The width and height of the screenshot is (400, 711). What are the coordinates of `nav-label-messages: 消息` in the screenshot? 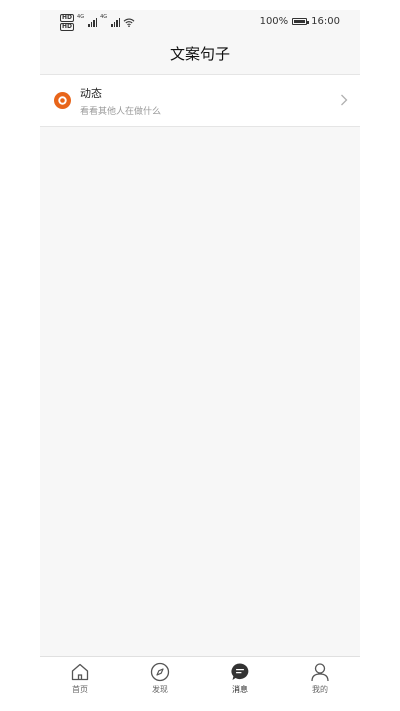 It's located at (240, 689).